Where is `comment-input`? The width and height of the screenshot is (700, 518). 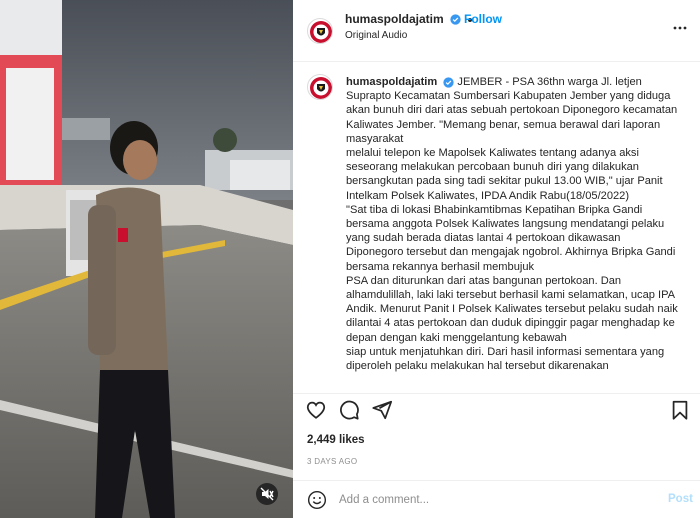 comment-input is located at coordinates (494, 500).